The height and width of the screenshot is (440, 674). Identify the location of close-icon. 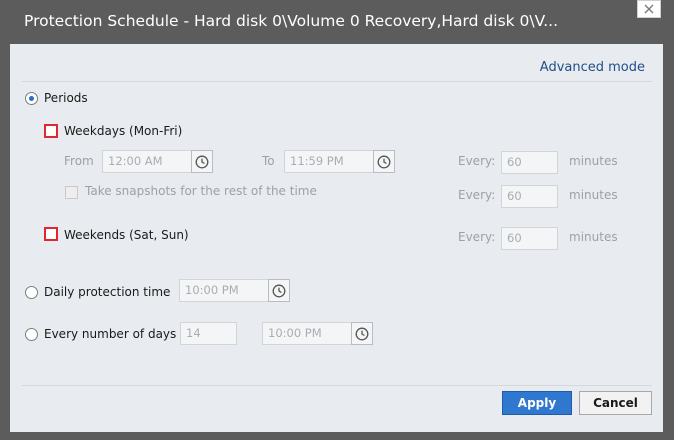
(649, 9).